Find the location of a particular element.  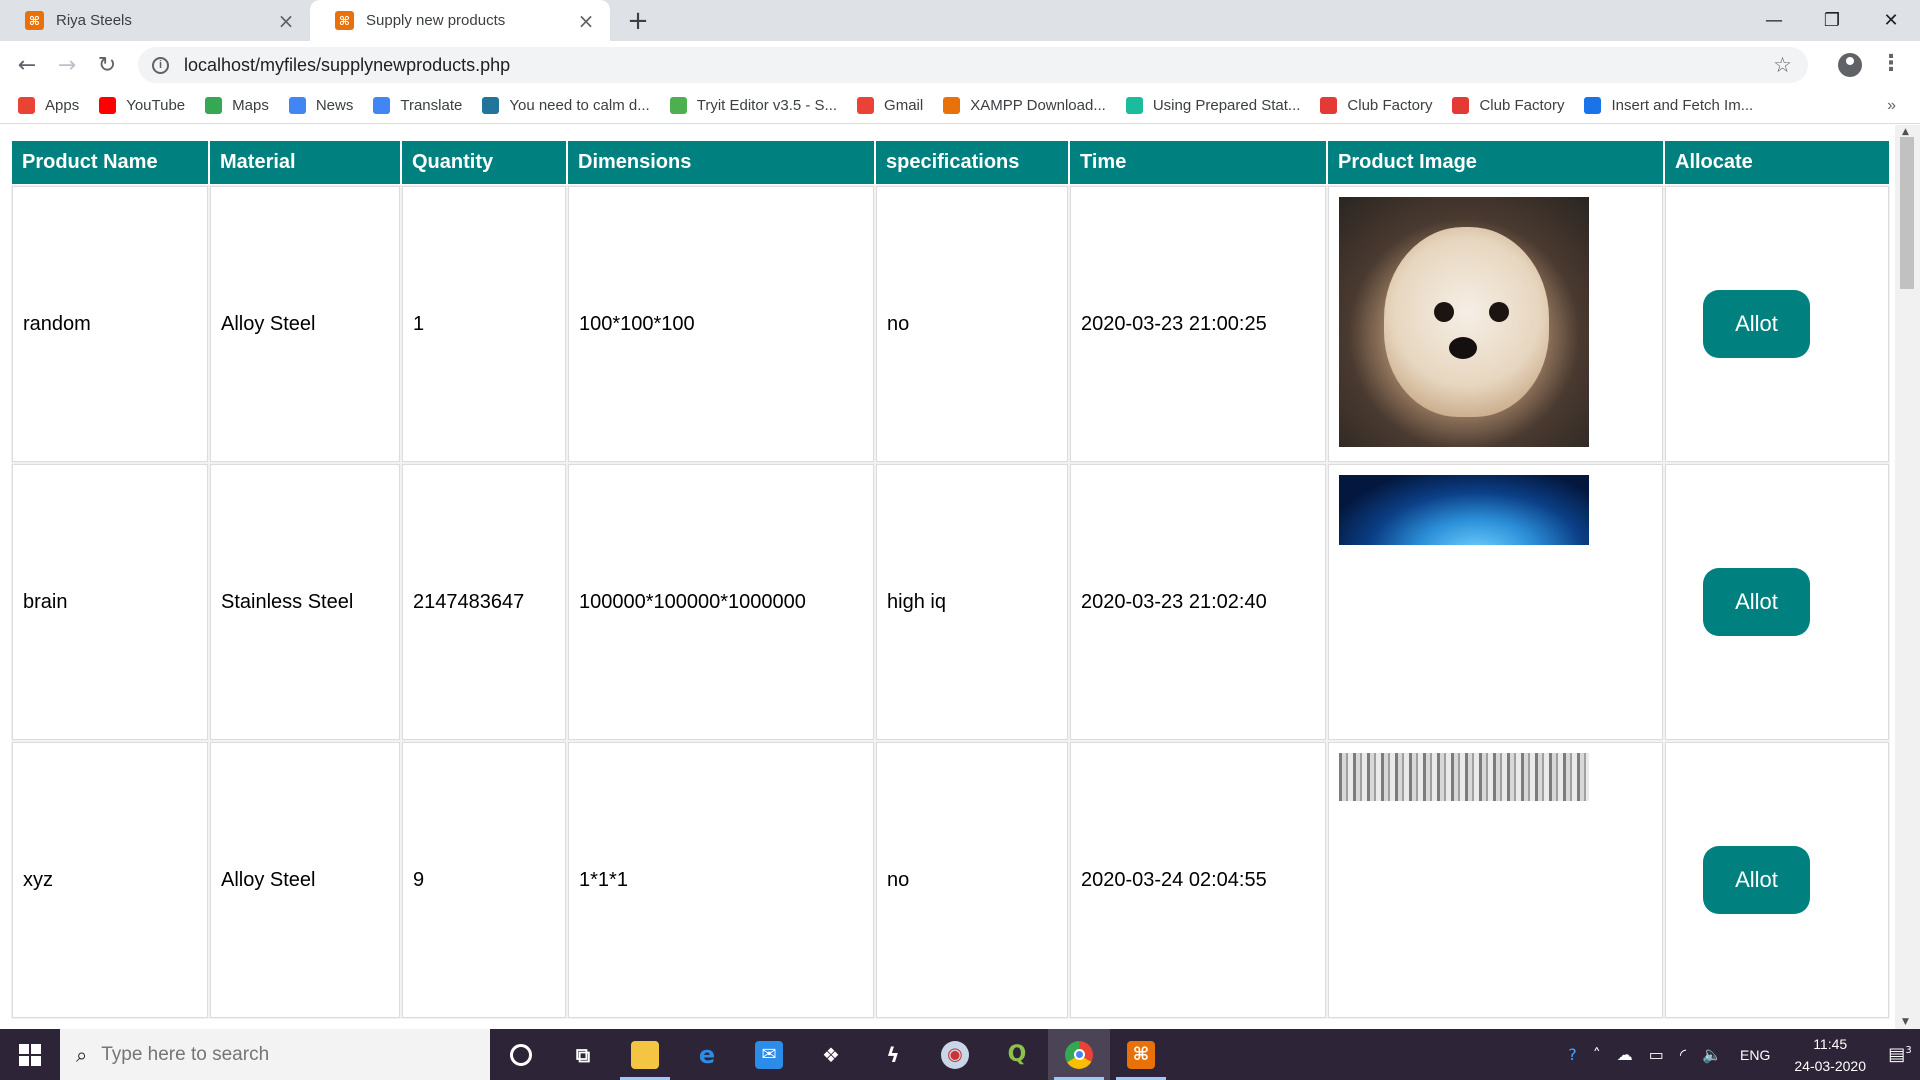

wifi-icon: ◜ is located at coordinates (1683, 1054).